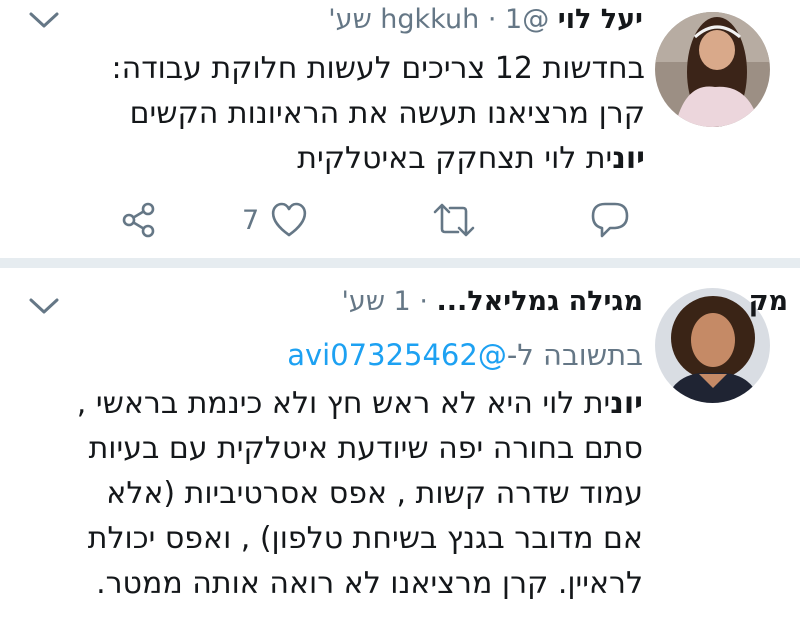 This screenshot has height=621, width=800. What do you see at coordinates (374, 493) in the screenshot?
I see `tweet-line: עמוד שדרה קשות , אפס אסרטיביות (אלא` at bounding box center [374, 493].